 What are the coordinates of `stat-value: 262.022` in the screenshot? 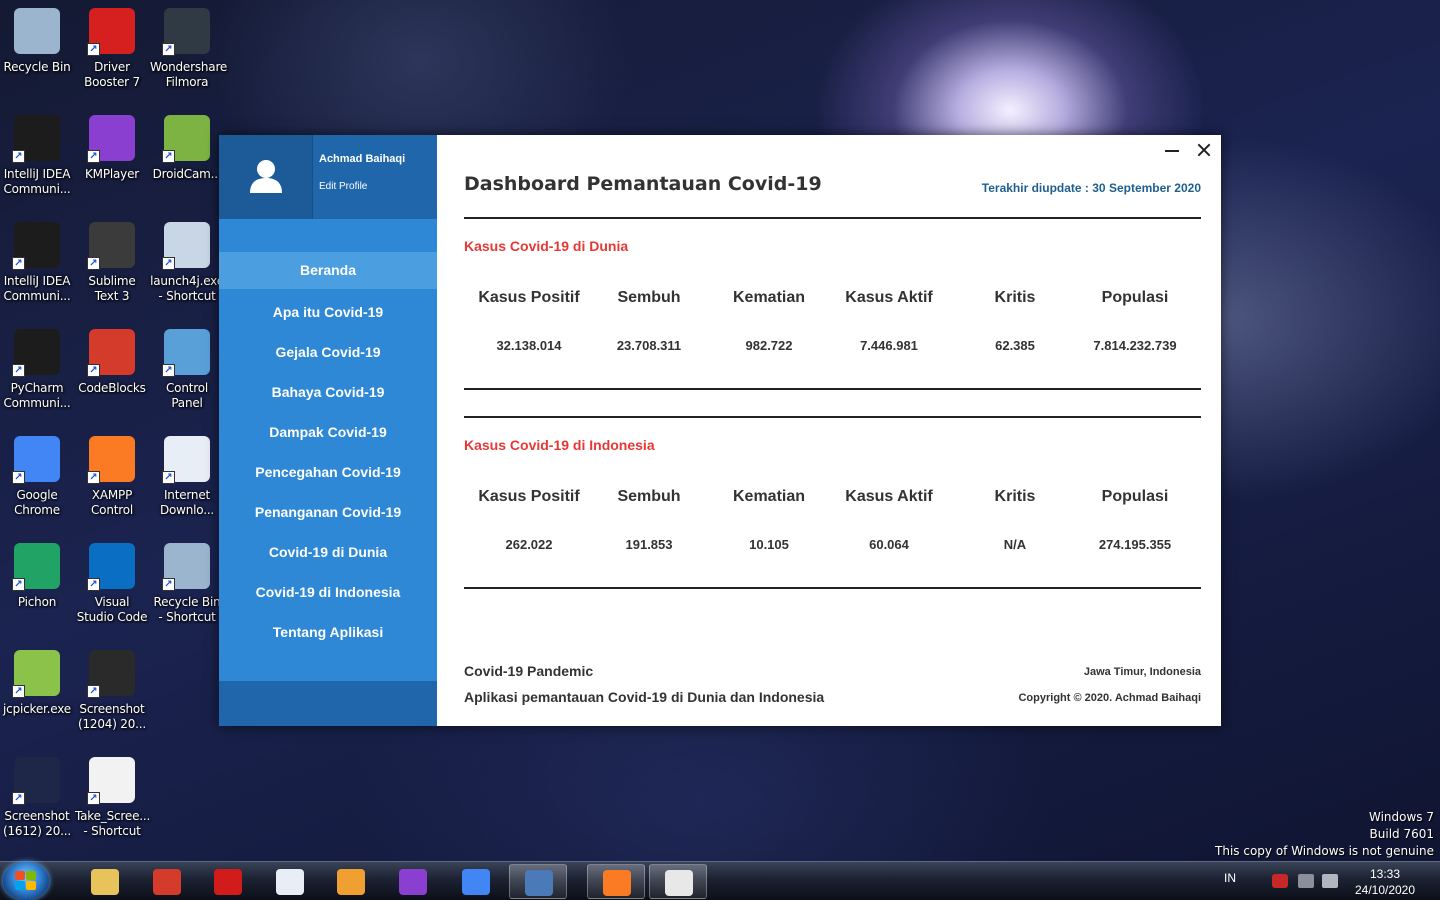 It's located at (529, 544).